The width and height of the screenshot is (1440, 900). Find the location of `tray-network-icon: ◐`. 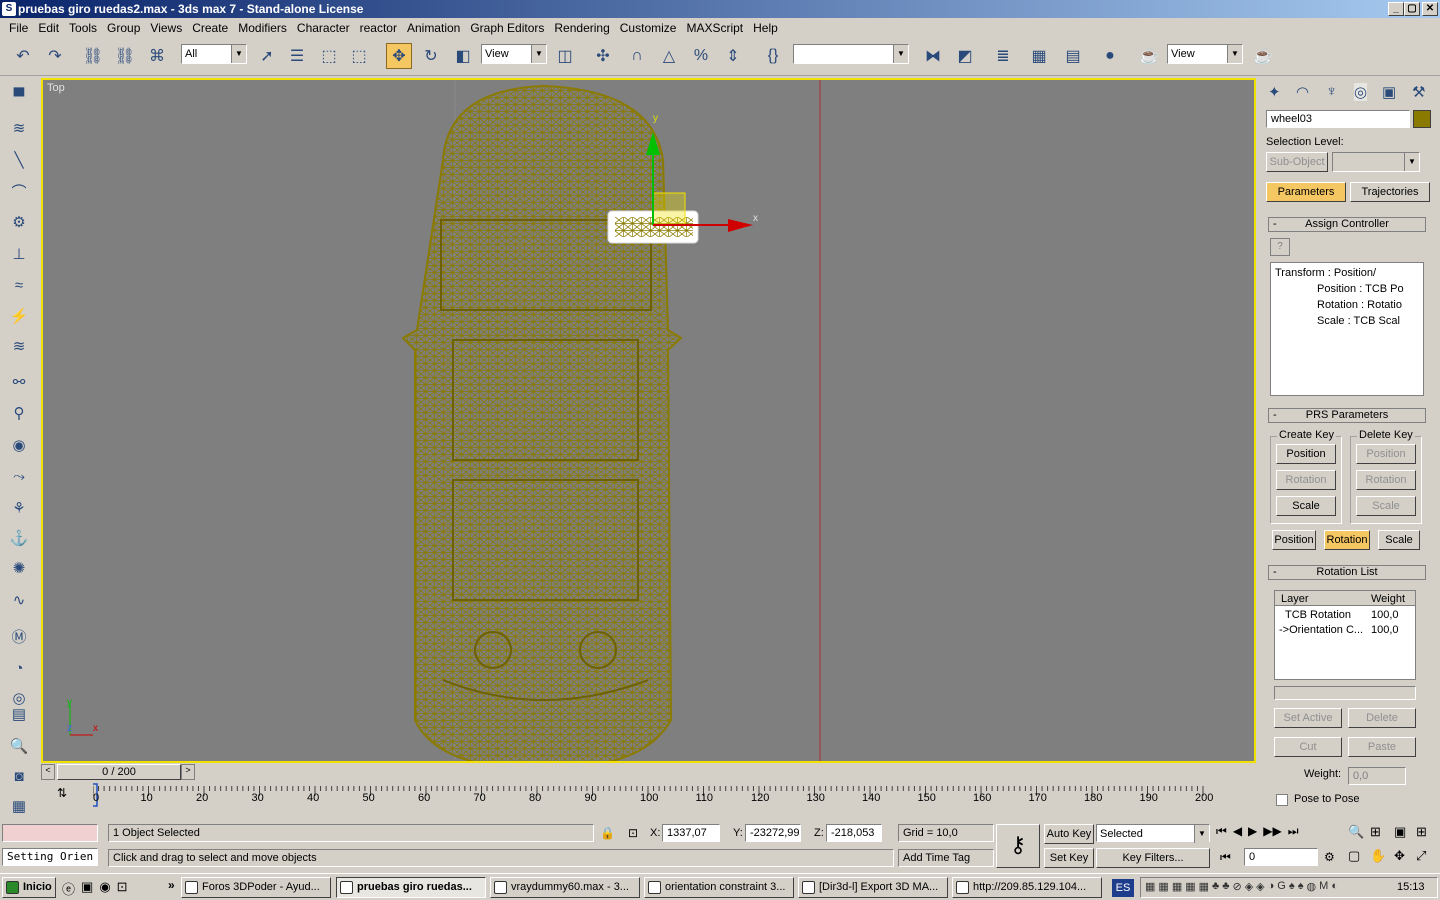

tray-network-icon: ◐ is located at coordinates (1334, 888).